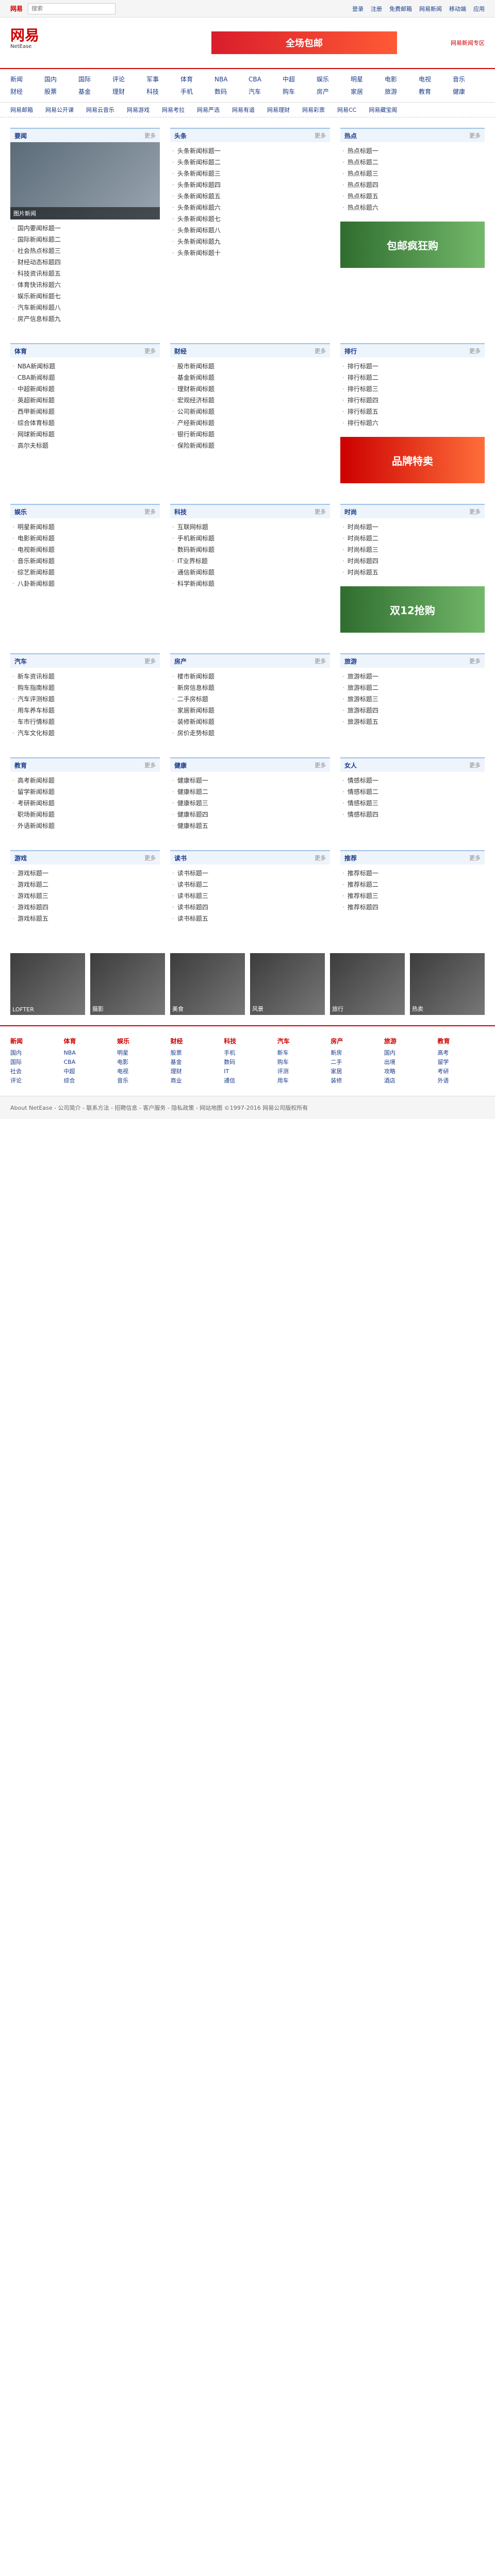 Image resolution: width=495 pixels, height=2576 pixels. What do you see at coordinates (208, 110) in the screenshot?
I see `sub-nav-link: 网易严选` at bounding box center [208, 110].